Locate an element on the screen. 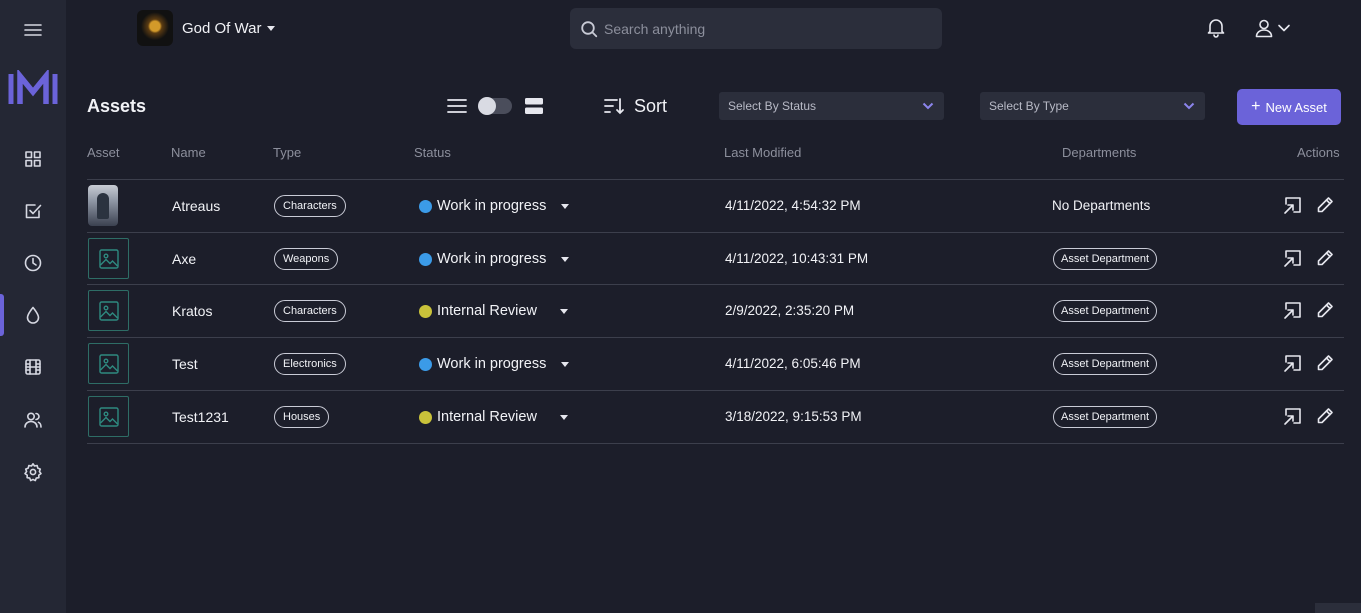 This screenshot has width=1361, height=613. notifications-button is located at coordinates (1217, 28).